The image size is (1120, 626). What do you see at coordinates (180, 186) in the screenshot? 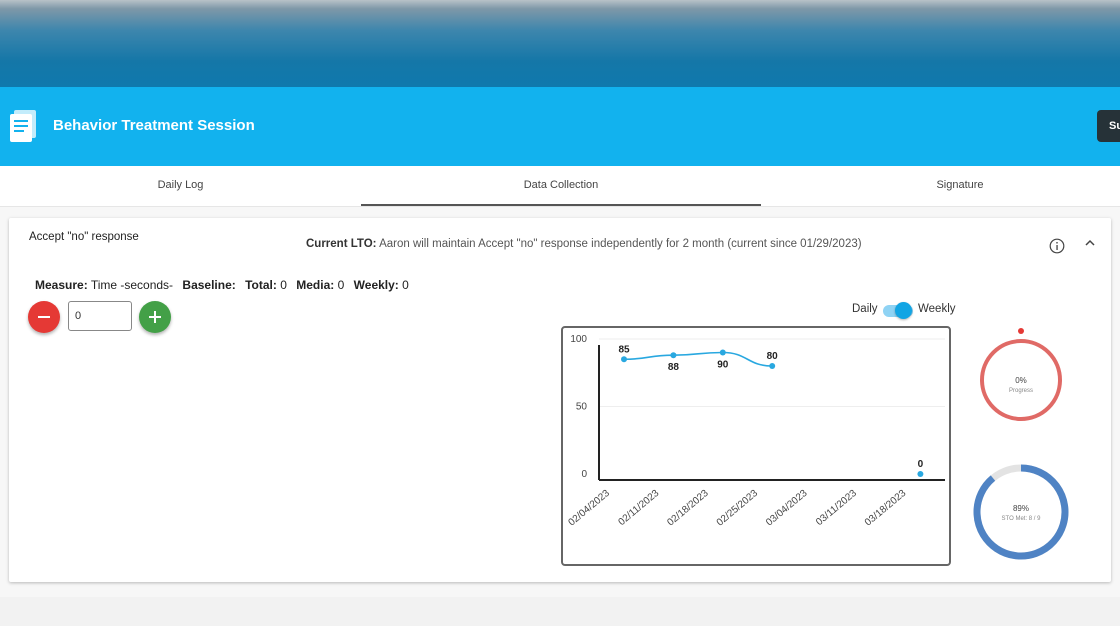
I see `tab-daily-log: Daily Log` at bounding box center [180, 186].